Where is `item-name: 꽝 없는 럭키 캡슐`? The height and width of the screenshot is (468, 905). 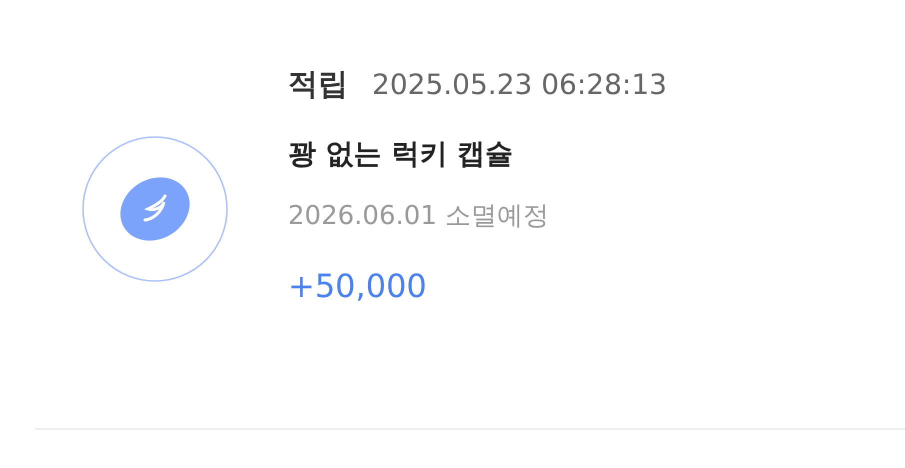
item-name: 꽝 없는 럭키 캡슐 is located at coordinates (401, 154).